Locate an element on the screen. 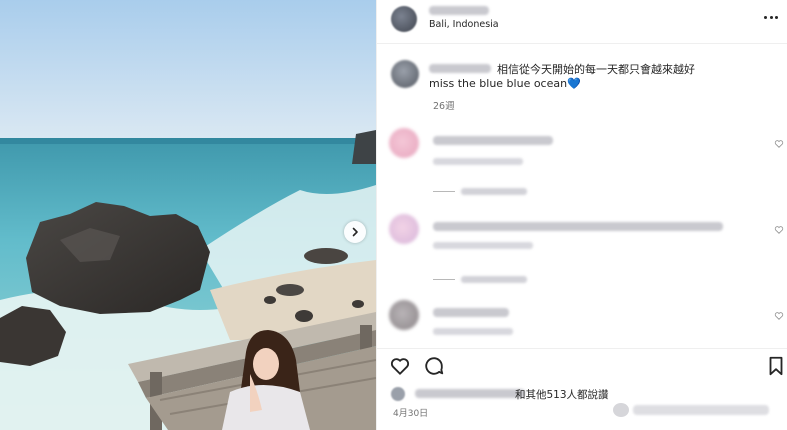 Image resolution: width=787 pixels, height=430 pixels. heart-icon is located at coordinates (400, 366).